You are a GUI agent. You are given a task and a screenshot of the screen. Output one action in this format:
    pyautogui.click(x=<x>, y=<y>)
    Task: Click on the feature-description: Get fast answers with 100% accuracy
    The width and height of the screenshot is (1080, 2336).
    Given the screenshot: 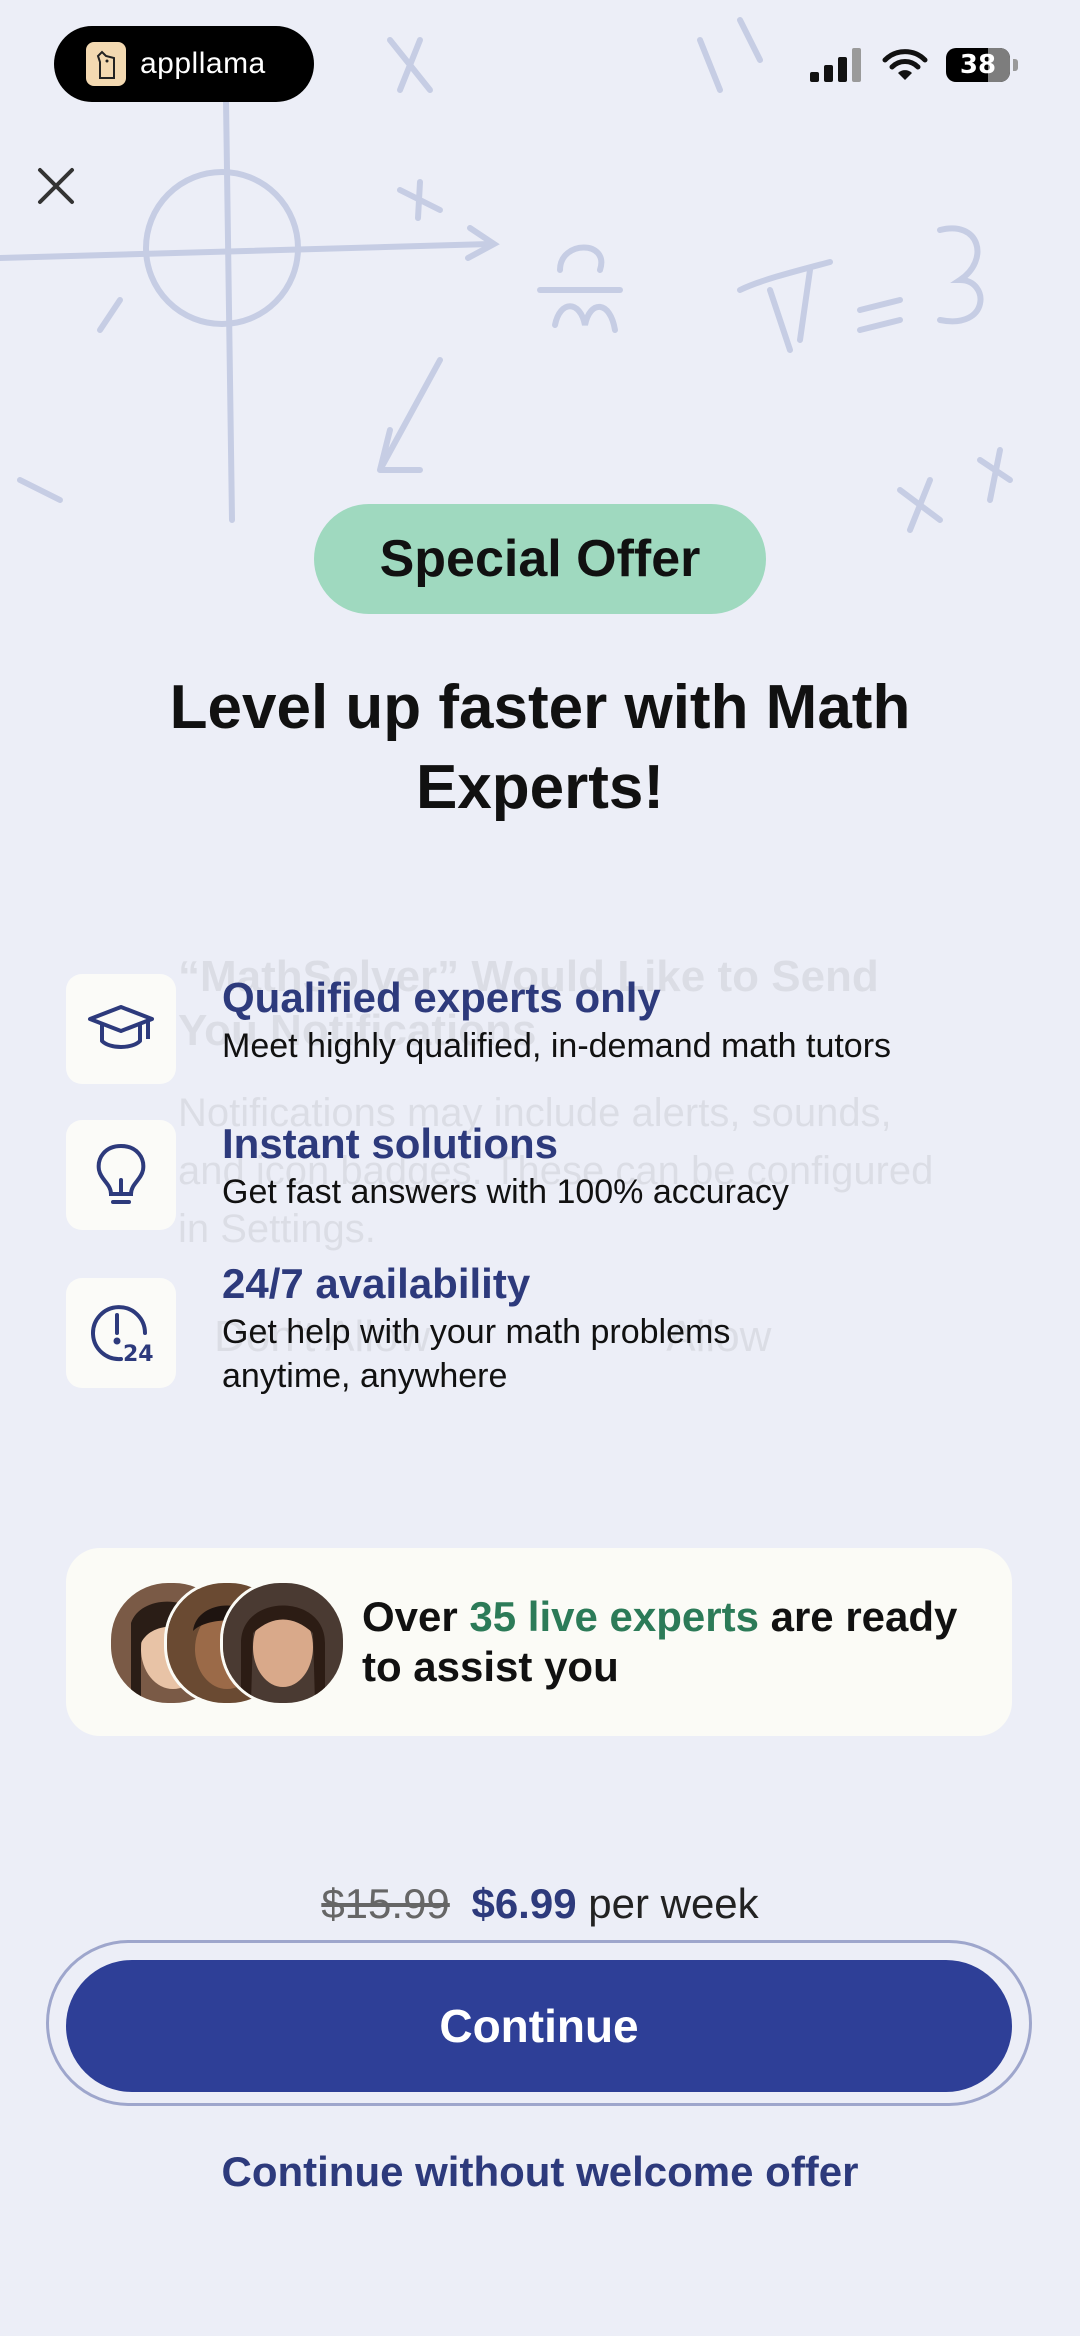 What is the action you would take?
    pyautogui.click(x=505, y=1192)
    